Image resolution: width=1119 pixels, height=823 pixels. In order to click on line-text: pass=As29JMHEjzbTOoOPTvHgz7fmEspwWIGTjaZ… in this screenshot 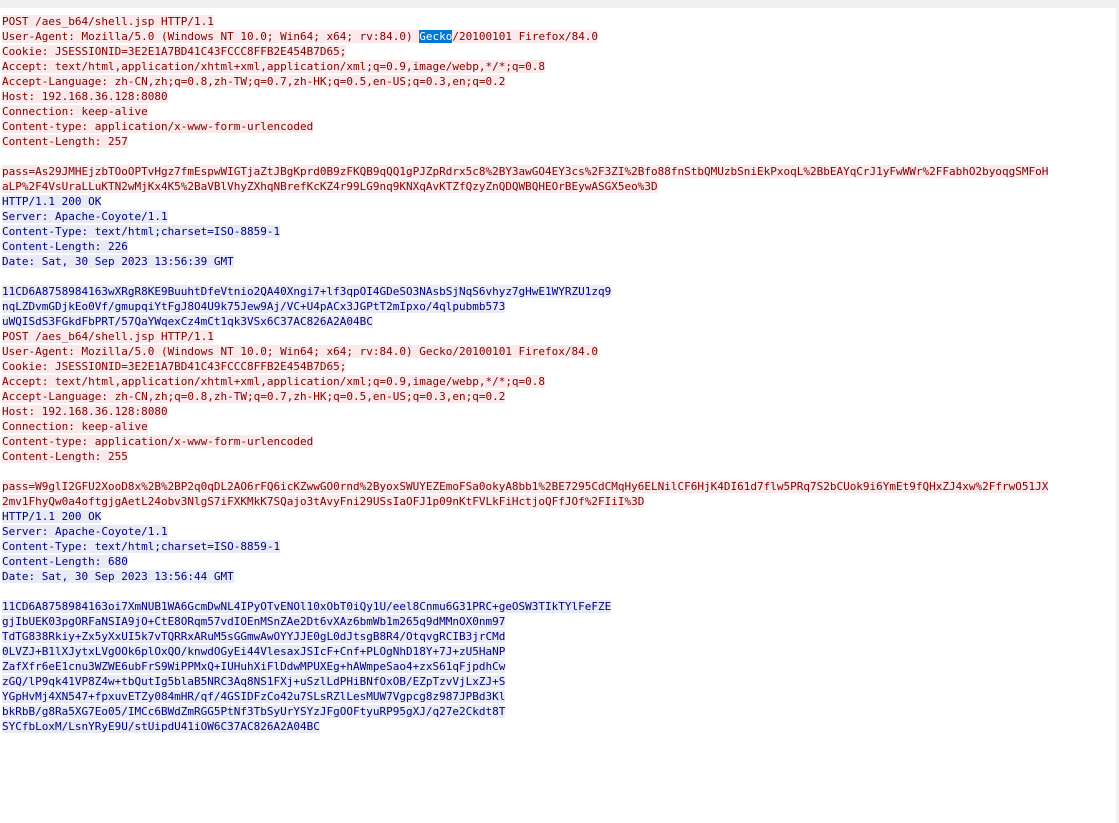, I will do `click(525, 171)`.